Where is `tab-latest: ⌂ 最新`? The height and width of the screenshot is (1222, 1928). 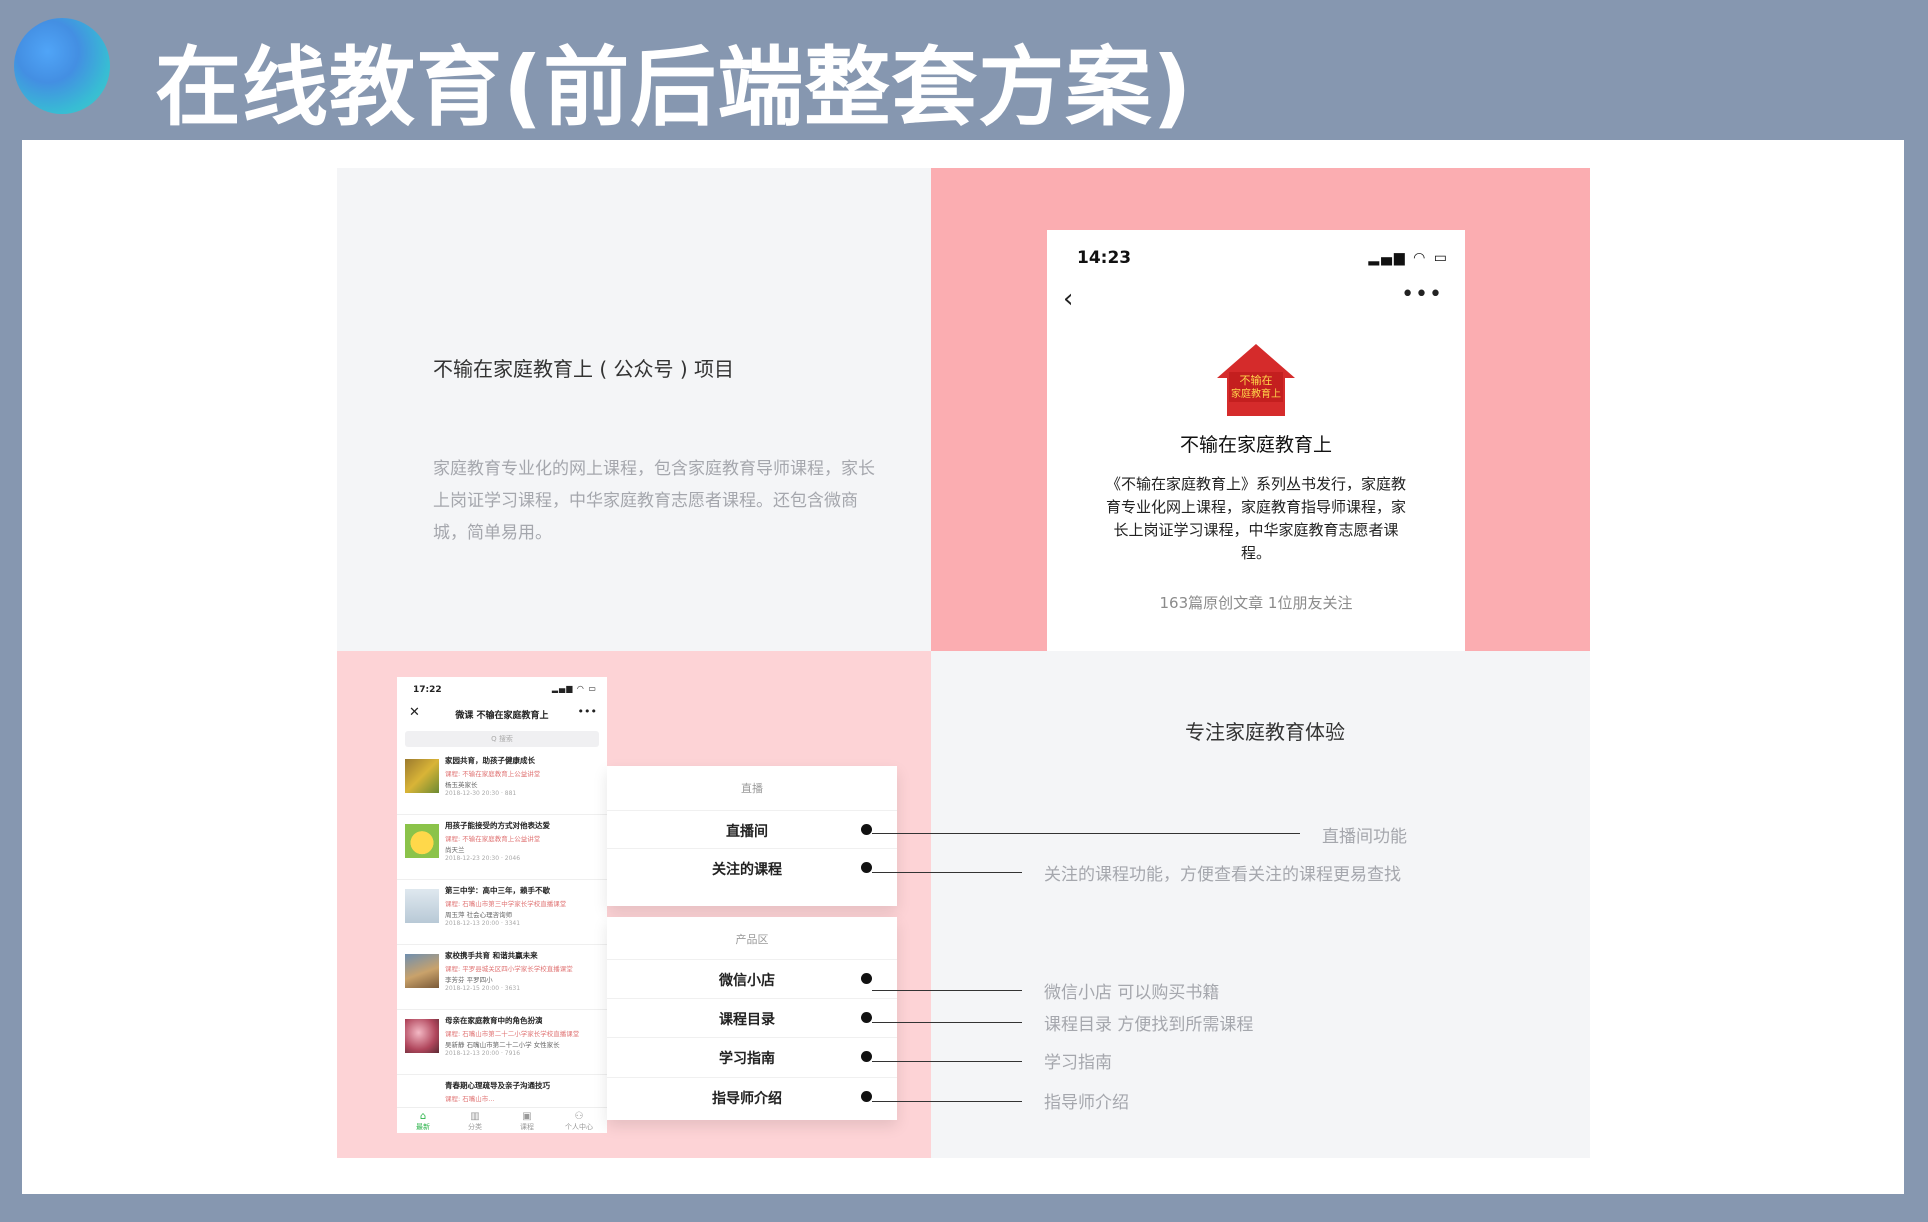
tab-latest: ⌂ 最新 is located at coordinates (423, 1121).